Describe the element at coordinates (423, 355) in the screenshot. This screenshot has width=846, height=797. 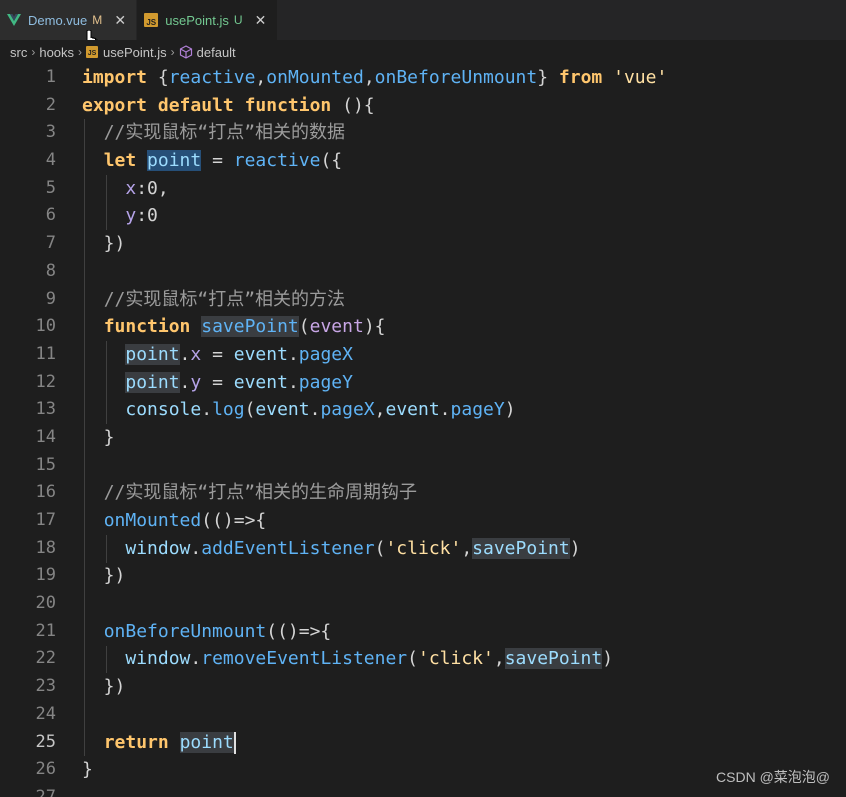
I see `code-line: 11 point.x = event.pageX` at that location.